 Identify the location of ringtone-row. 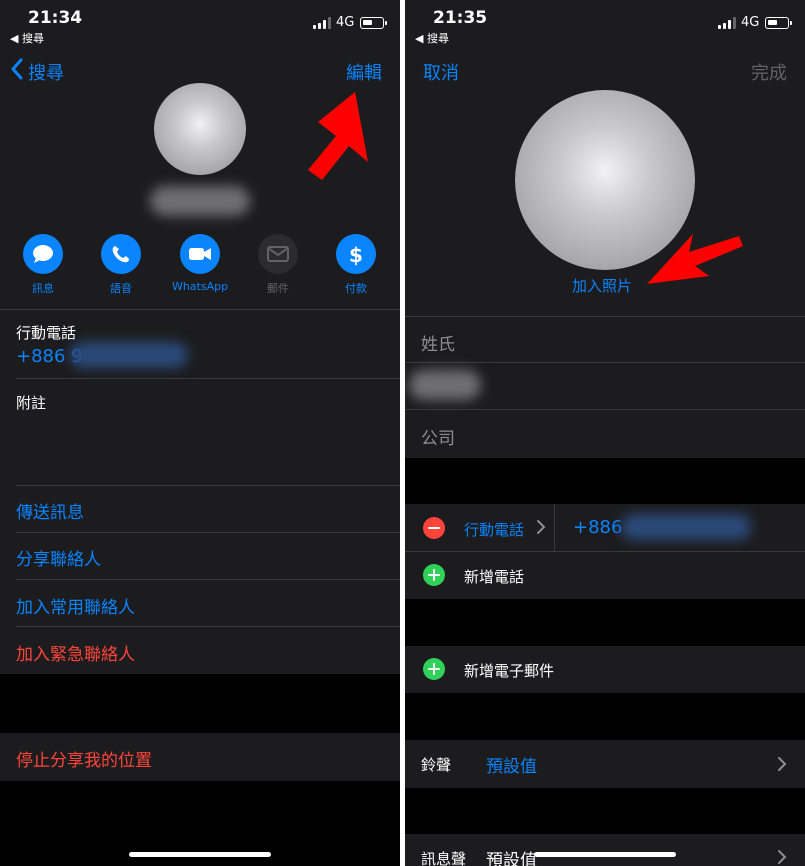
(605, 764).